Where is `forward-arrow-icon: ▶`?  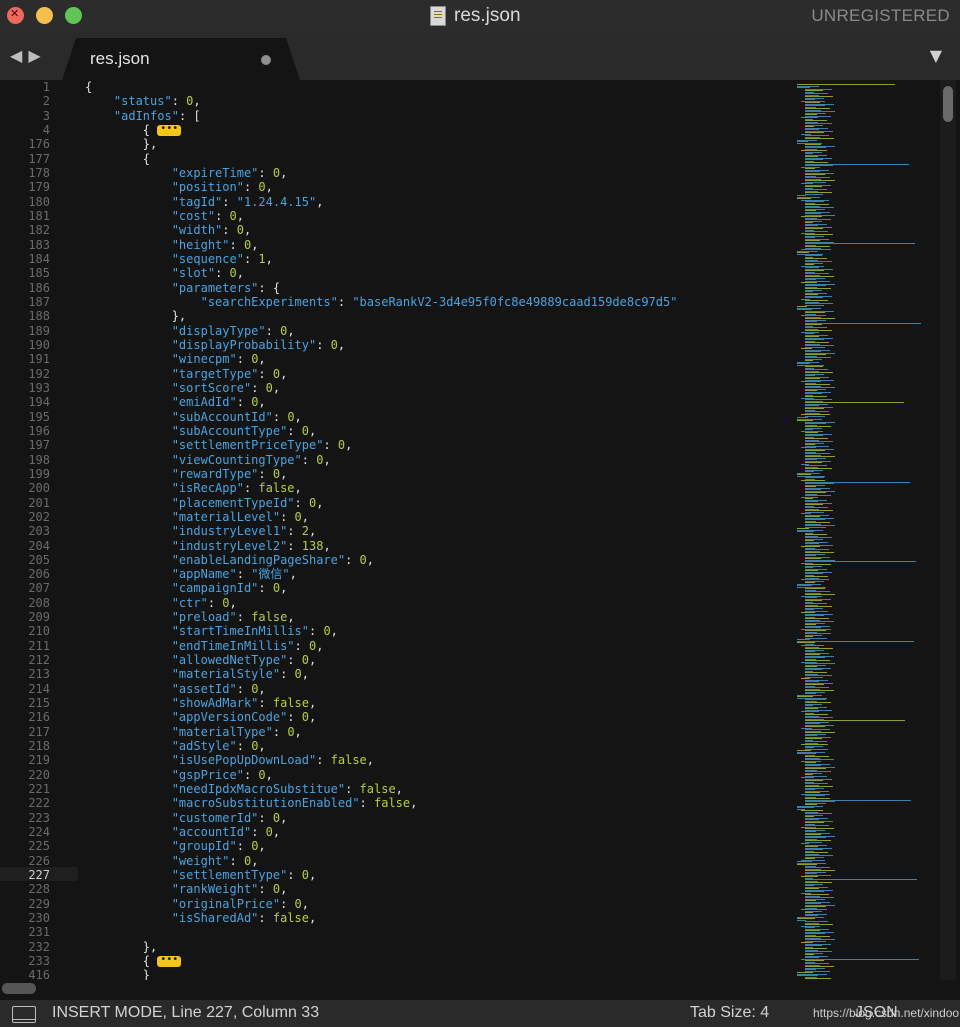
forward-arrow-icon: ▶ is located at coordinates (34, 55).